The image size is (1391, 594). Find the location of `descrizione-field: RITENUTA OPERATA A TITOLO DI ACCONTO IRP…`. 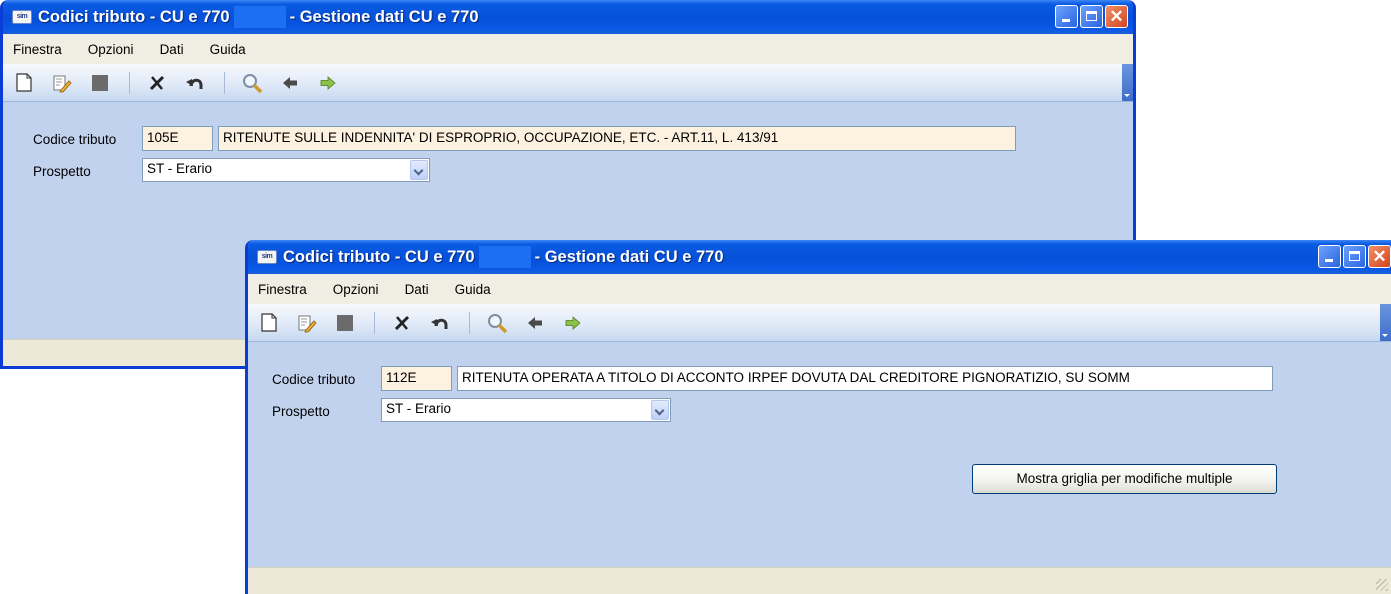

descrizione-field: RITENUTA OPERATA A TITOLO DI ACCONTO IRP… is located at coordinates (865, 378).